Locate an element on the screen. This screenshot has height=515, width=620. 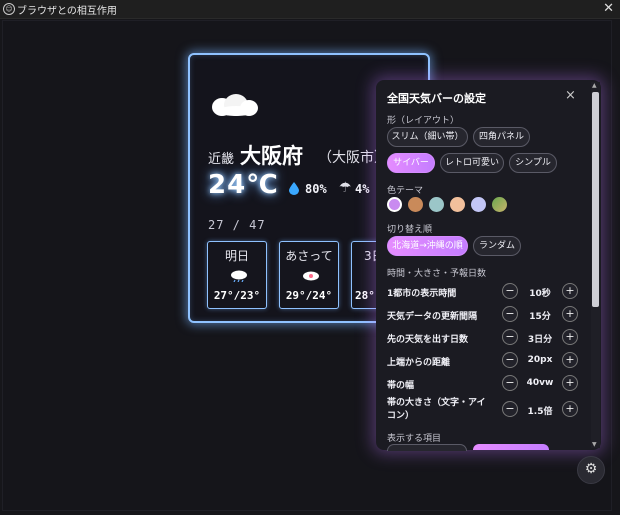
display-item-pill-partial-active is located at coordinates (511, 447).